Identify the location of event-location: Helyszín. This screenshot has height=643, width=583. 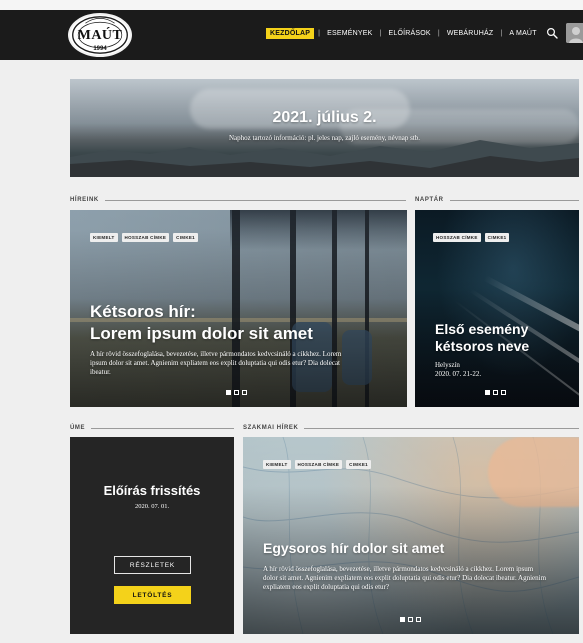
(447, 365).